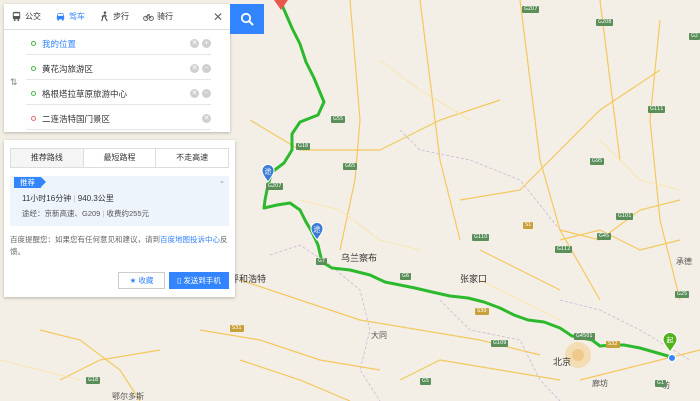  Describe the element at coordinates (121, 246) in the screenshot. I see `feedback-text: 百度提醒您：如果您有任何意见和建议，请到百度地图投诉中心反馈。` at that location.